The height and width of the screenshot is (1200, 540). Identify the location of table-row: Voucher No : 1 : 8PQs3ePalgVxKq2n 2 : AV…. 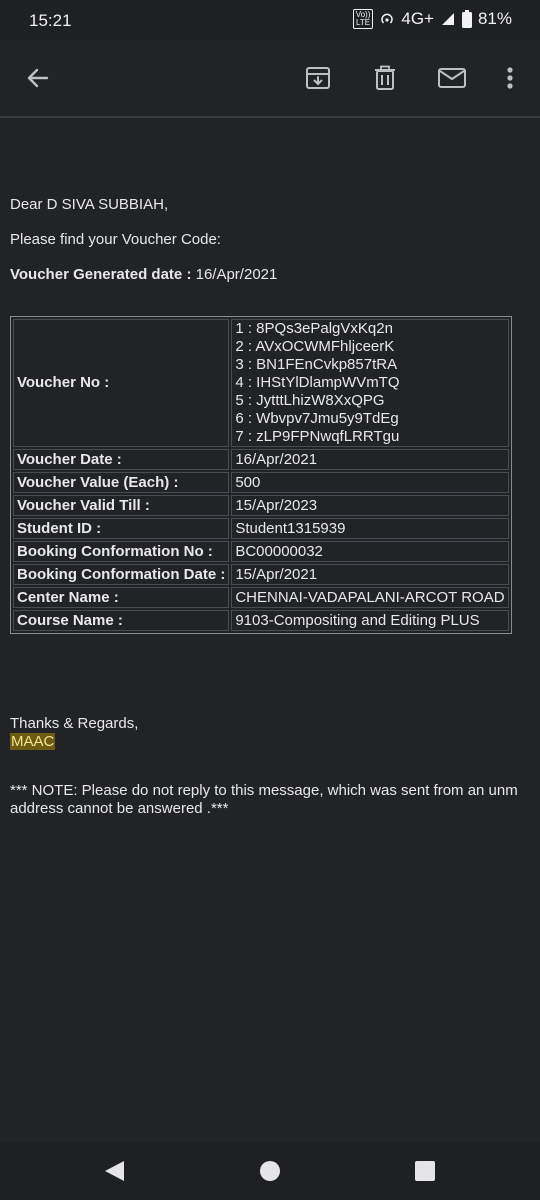
(261, 383).